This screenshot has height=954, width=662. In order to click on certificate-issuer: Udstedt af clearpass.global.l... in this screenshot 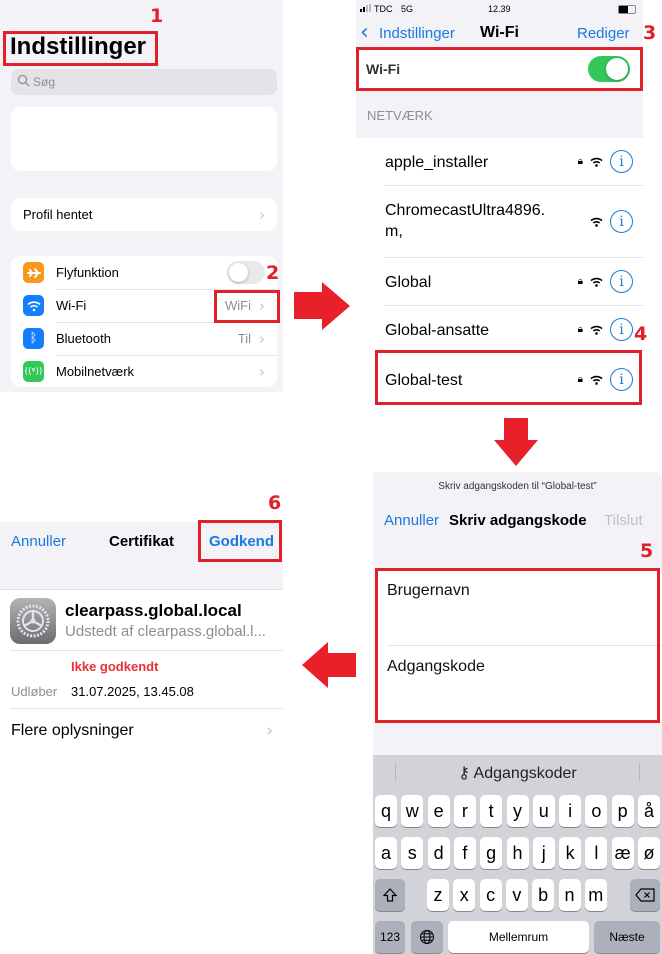, I will do `click(165, 631)`.